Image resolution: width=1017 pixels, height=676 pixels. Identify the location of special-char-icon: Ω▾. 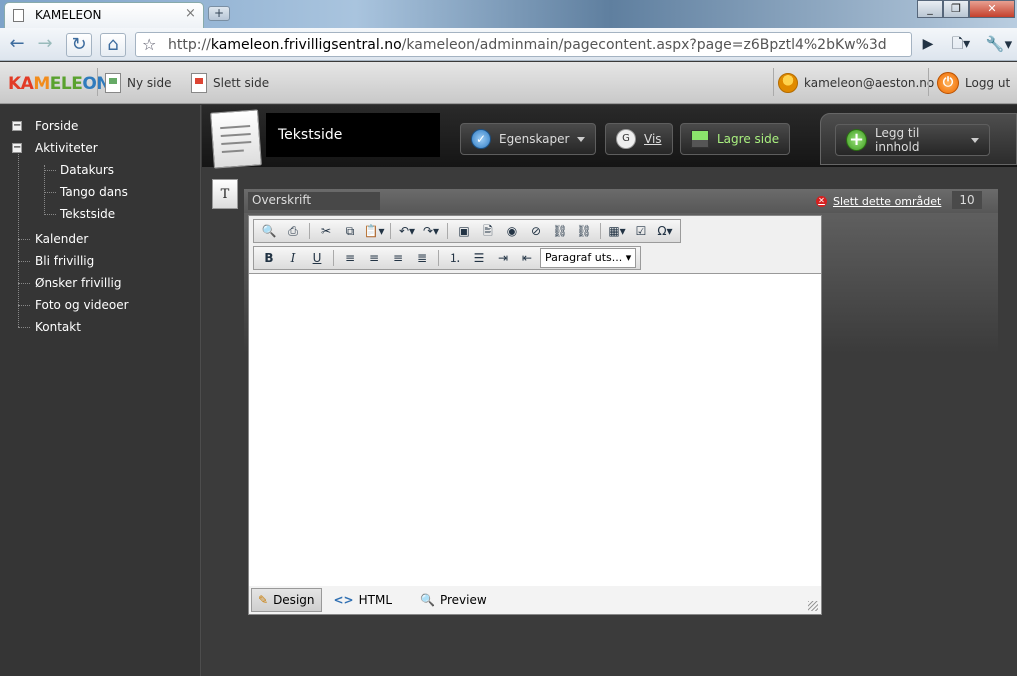
(665, 231).